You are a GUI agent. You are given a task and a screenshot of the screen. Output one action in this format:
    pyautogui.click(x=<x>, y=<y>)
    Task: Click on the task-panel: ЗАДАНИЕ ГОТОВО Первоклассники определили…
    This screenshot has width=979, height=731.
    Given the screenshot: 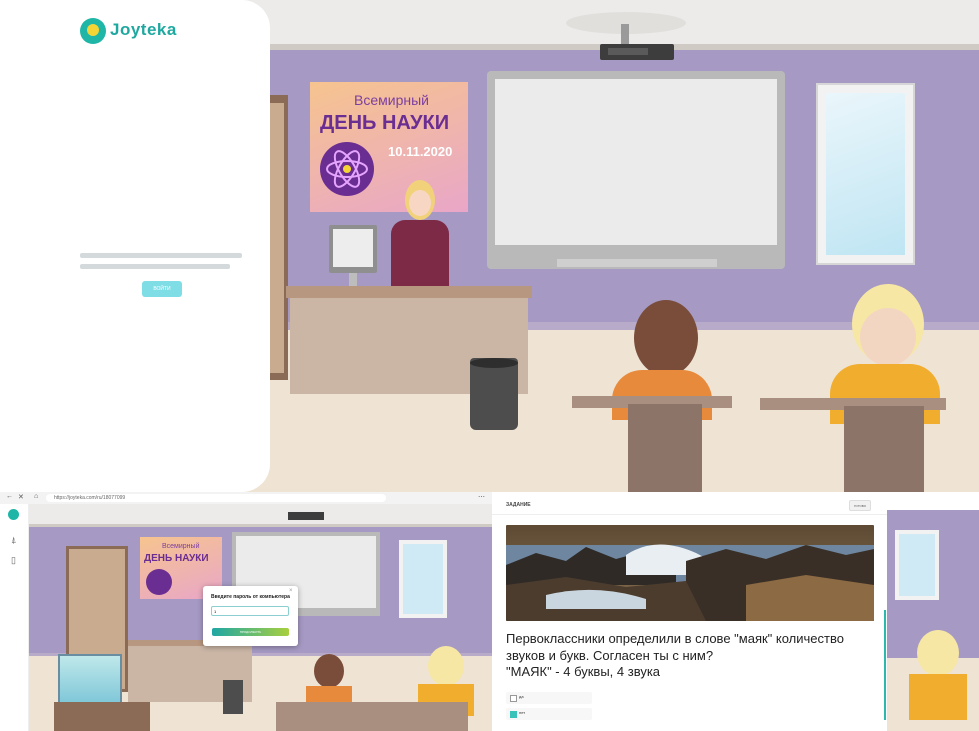 What is the action you would take?
    pyautogui.click(x=689, y=611)
    